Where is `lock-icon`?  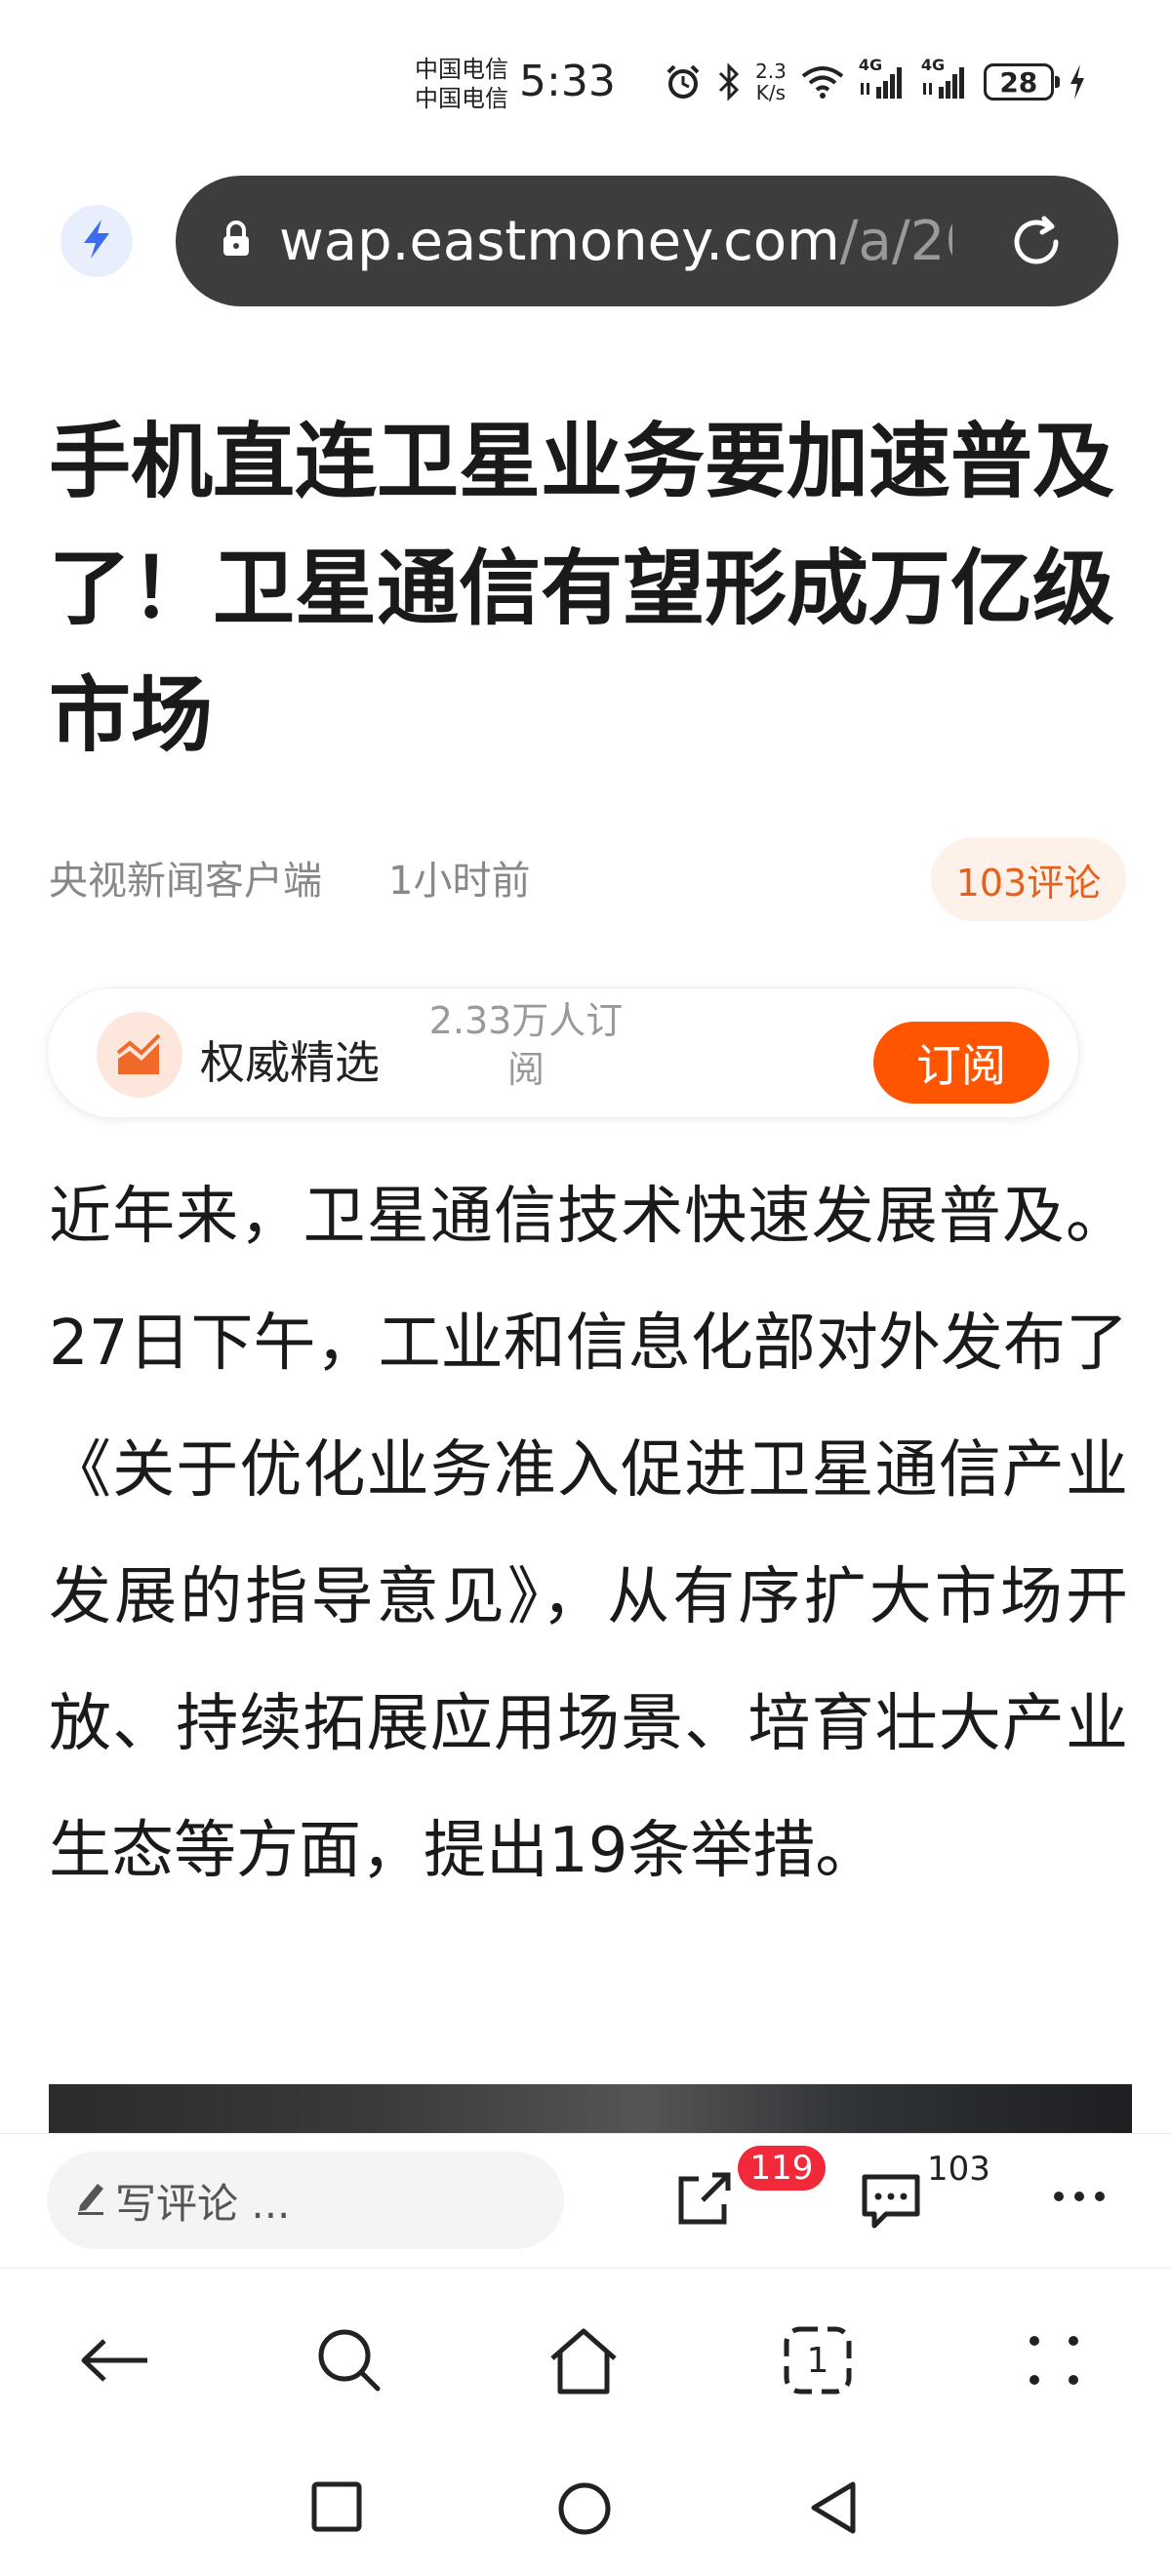 lock-icon is located at coordinates (236, 241).